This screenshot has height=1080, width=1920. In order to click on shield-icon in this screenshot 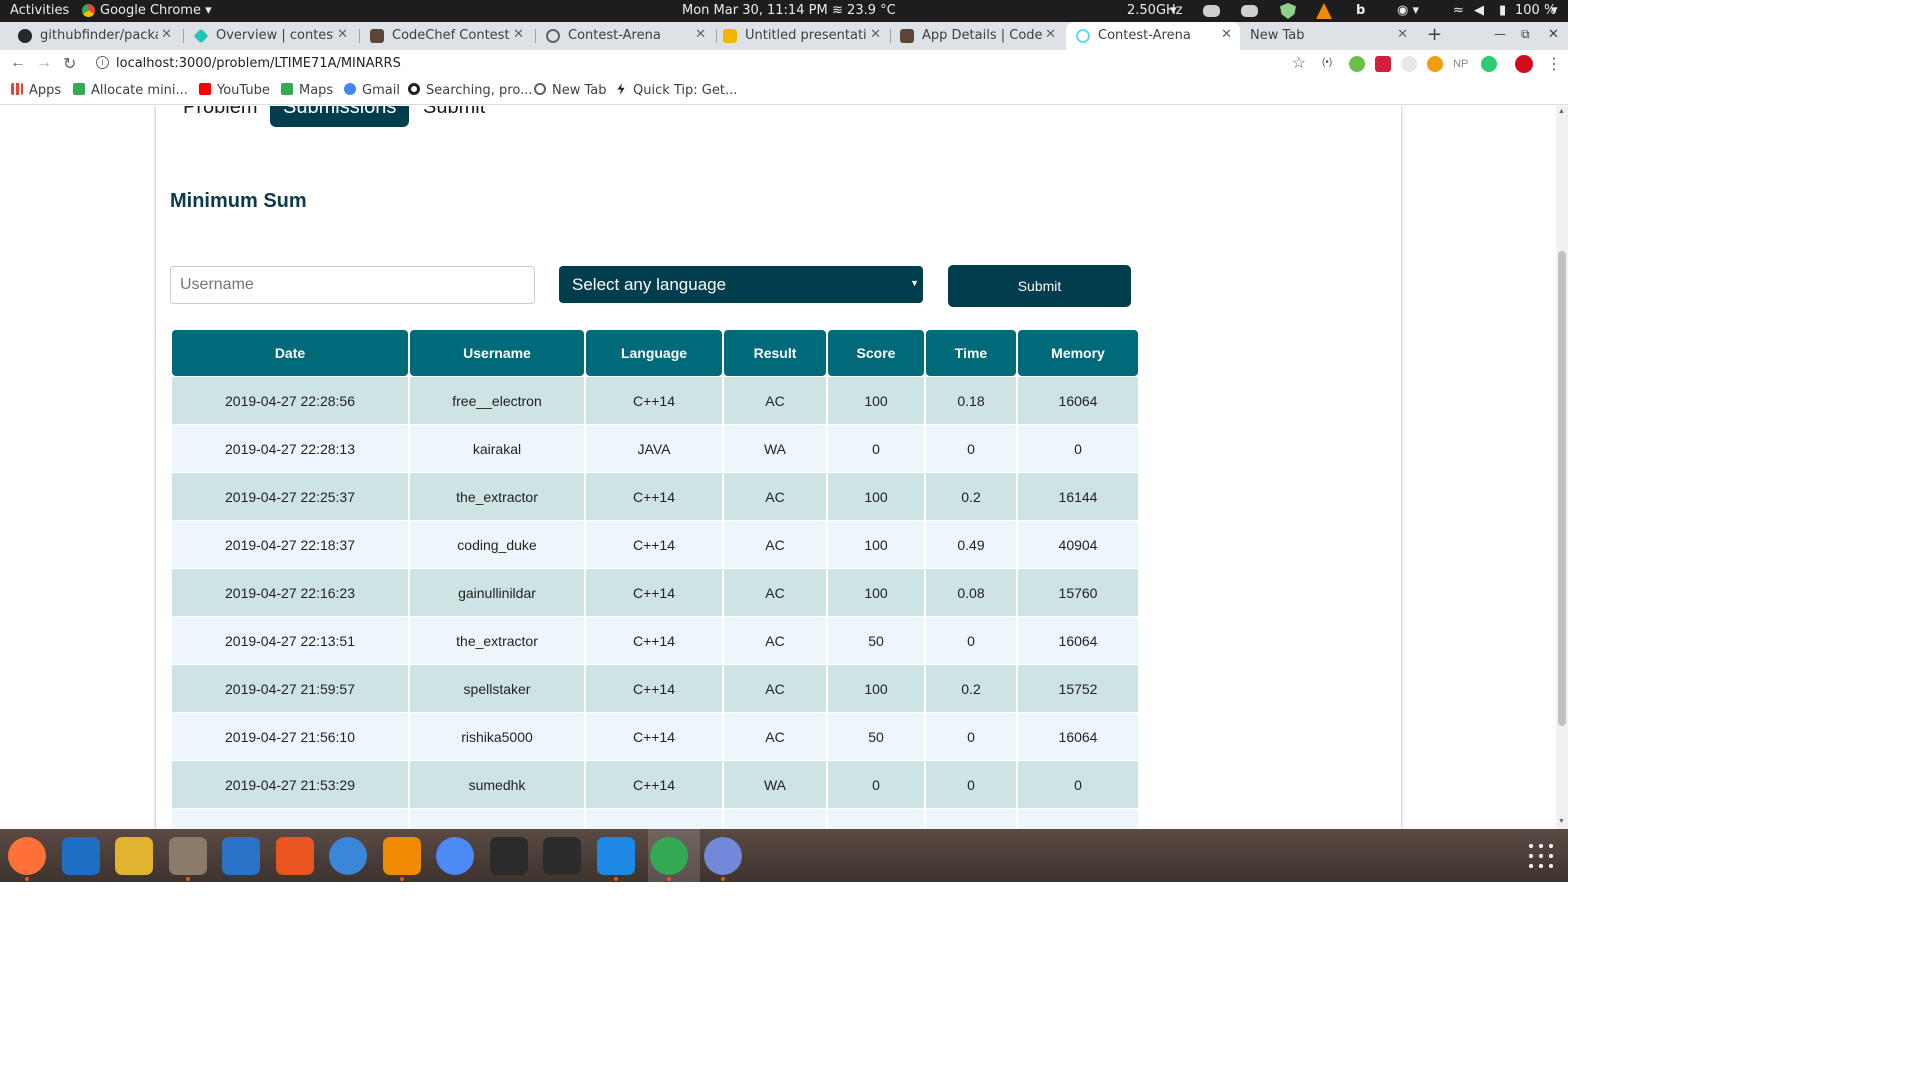, I will do `click(1288, 11)`.